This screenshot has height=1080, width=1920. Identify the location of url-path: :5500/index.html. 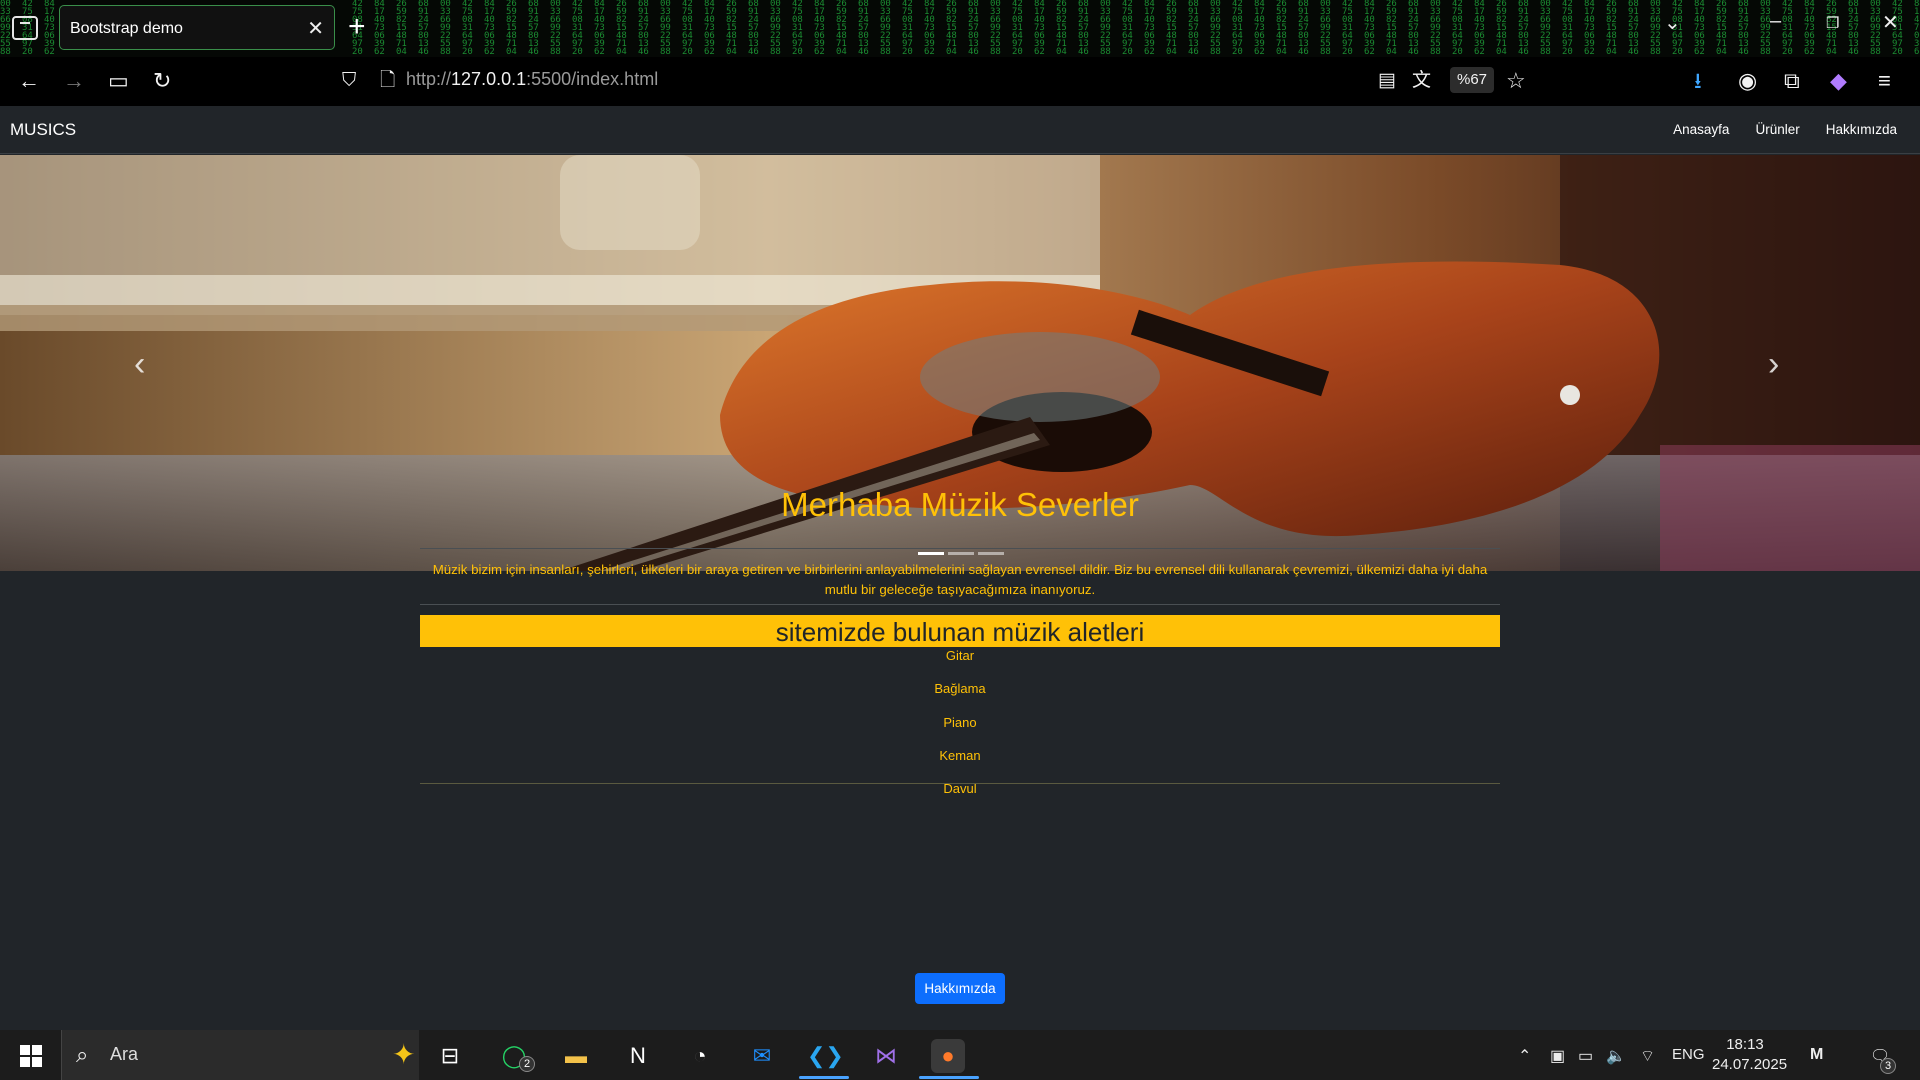
(592, 79).